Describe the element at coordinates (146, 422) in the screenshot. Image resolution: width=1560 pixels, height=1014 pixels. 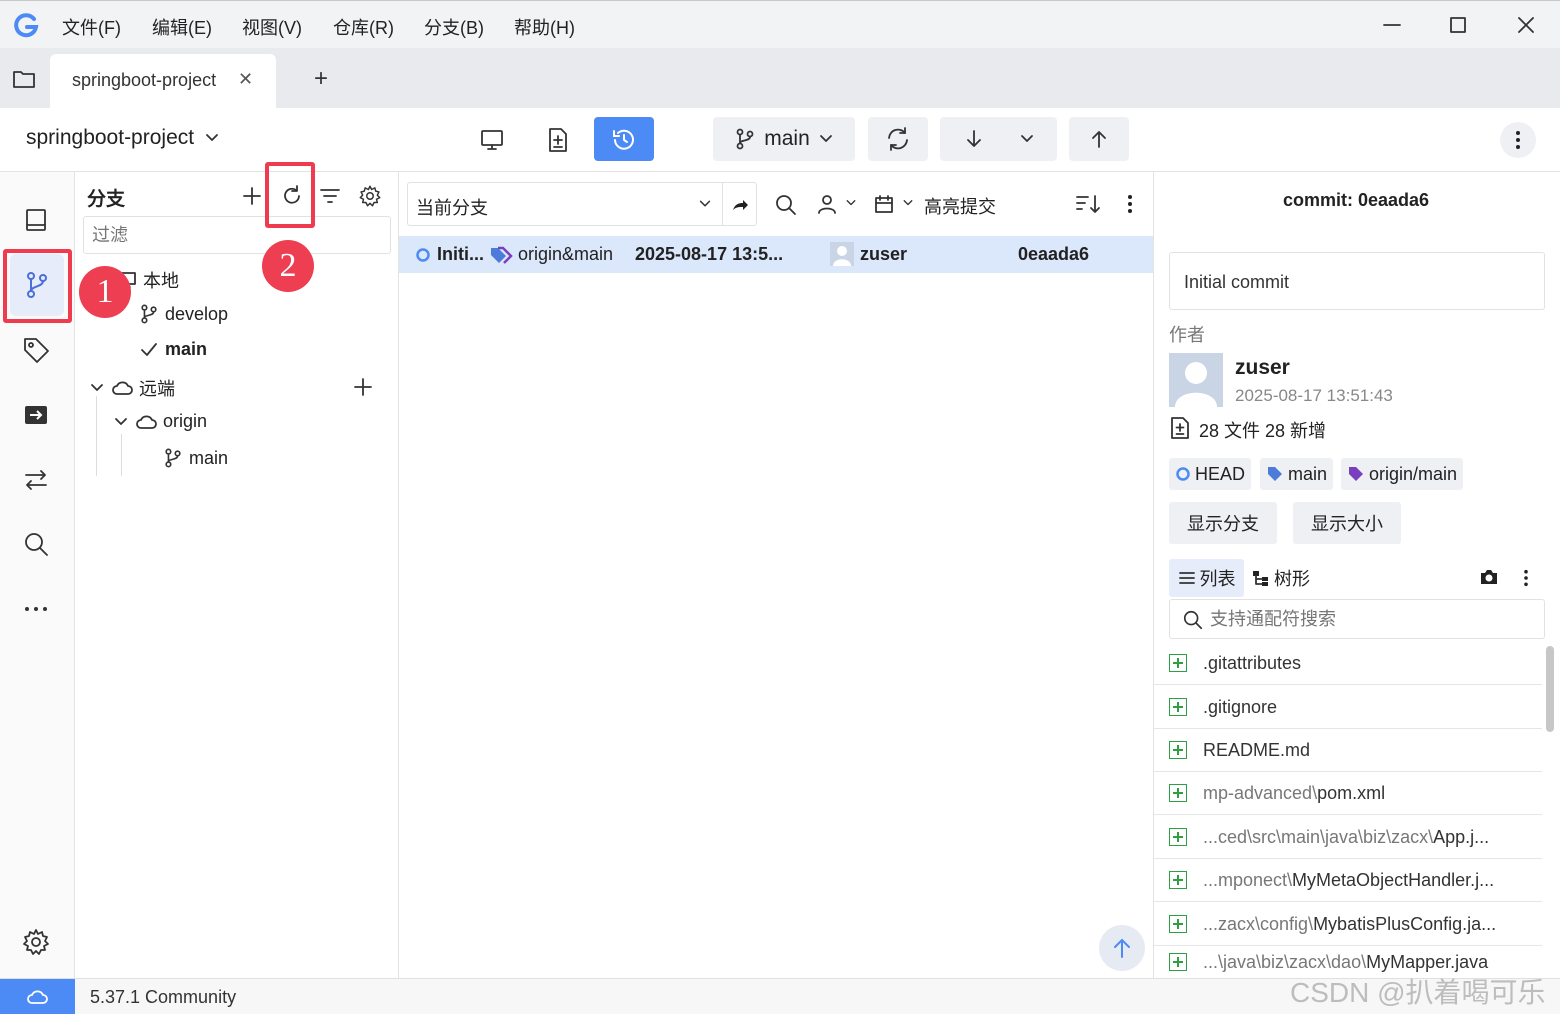
I see `cloud-icon` at that location.